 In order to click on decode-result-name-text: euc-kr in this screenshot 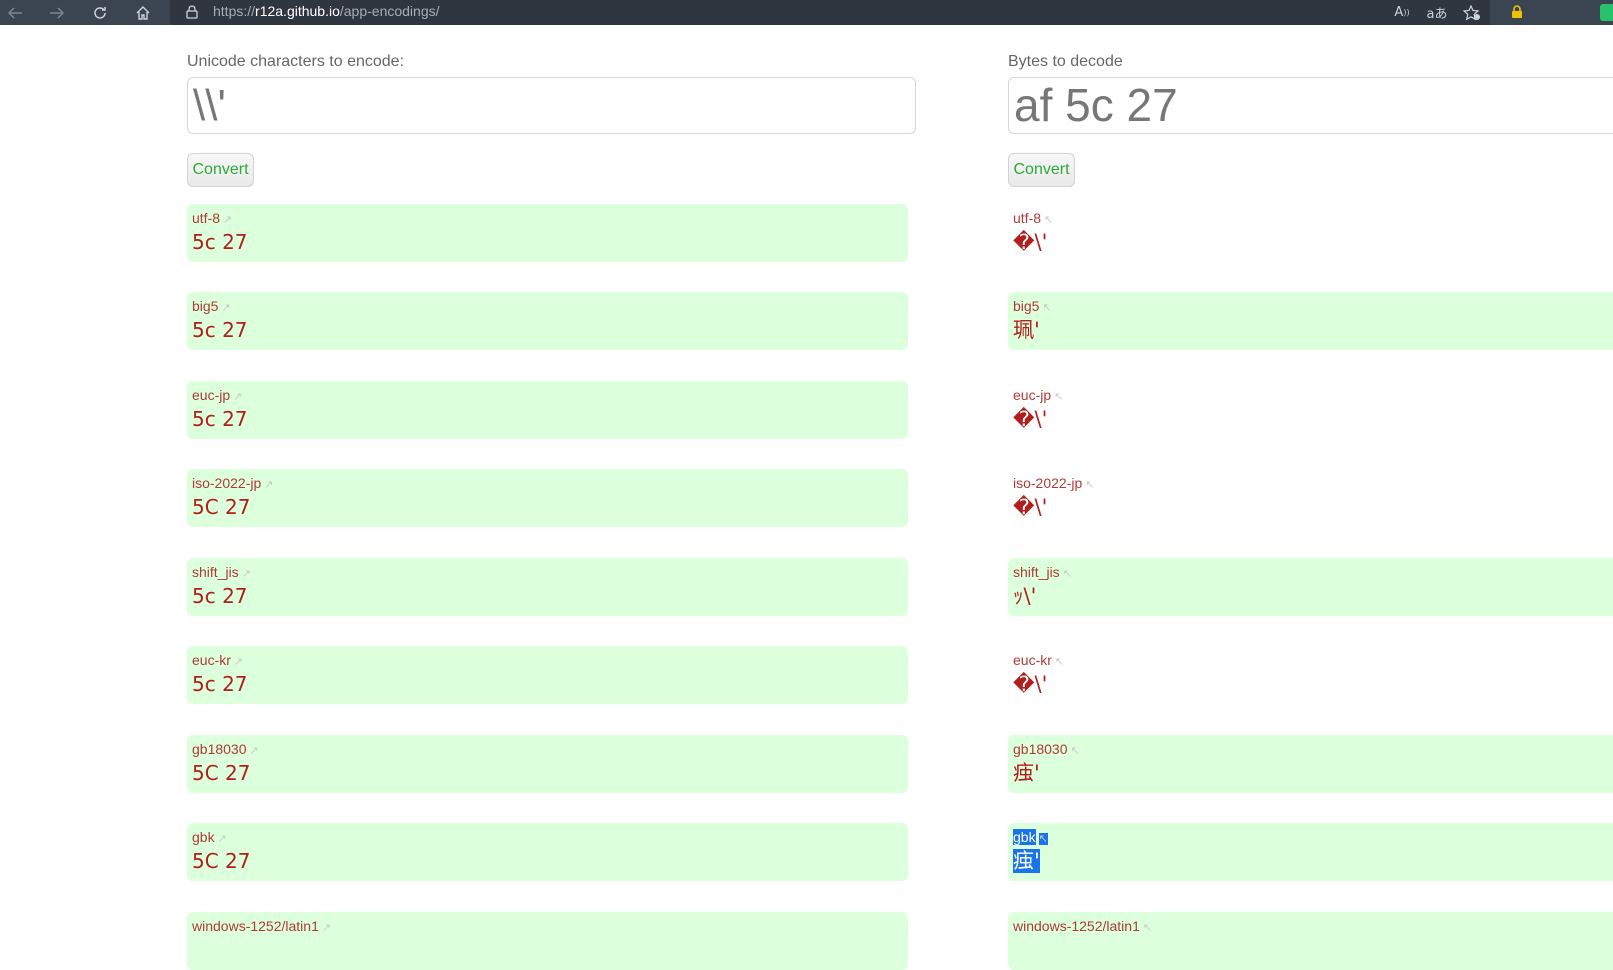, I will do `click(1032, 660)`.